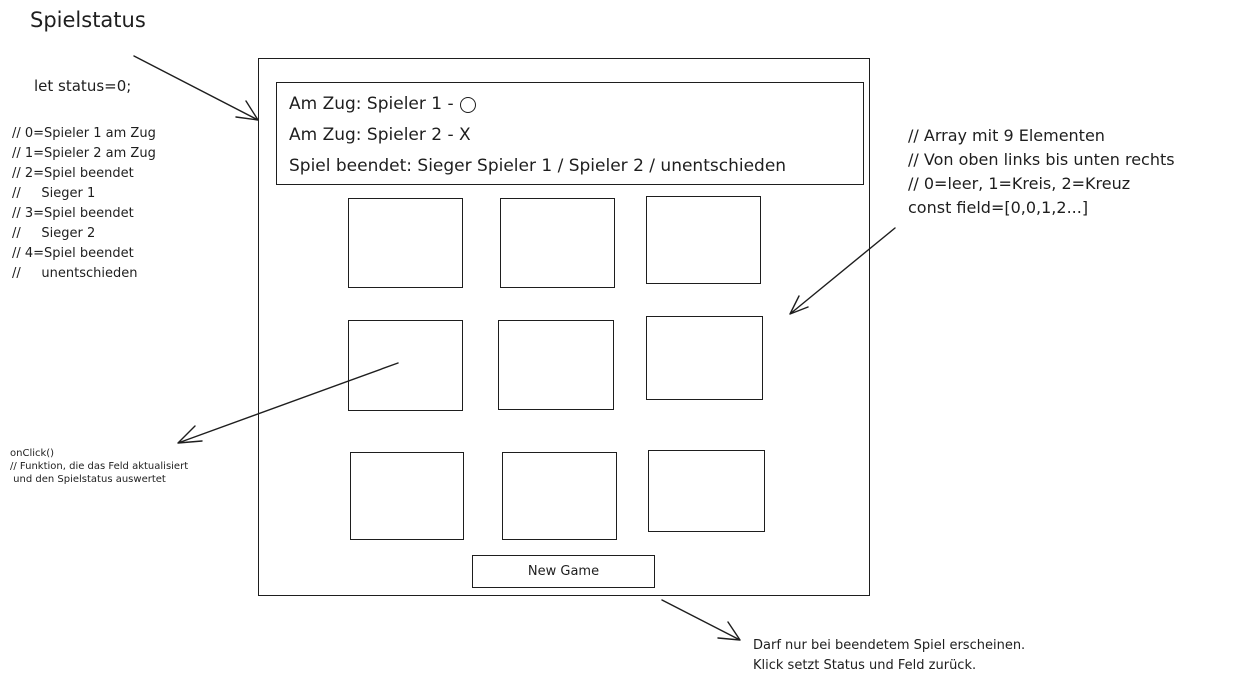 The width and height of the screenshot is (1250, 686). I want to click on arrow-status-to-box, so click(196, 88).